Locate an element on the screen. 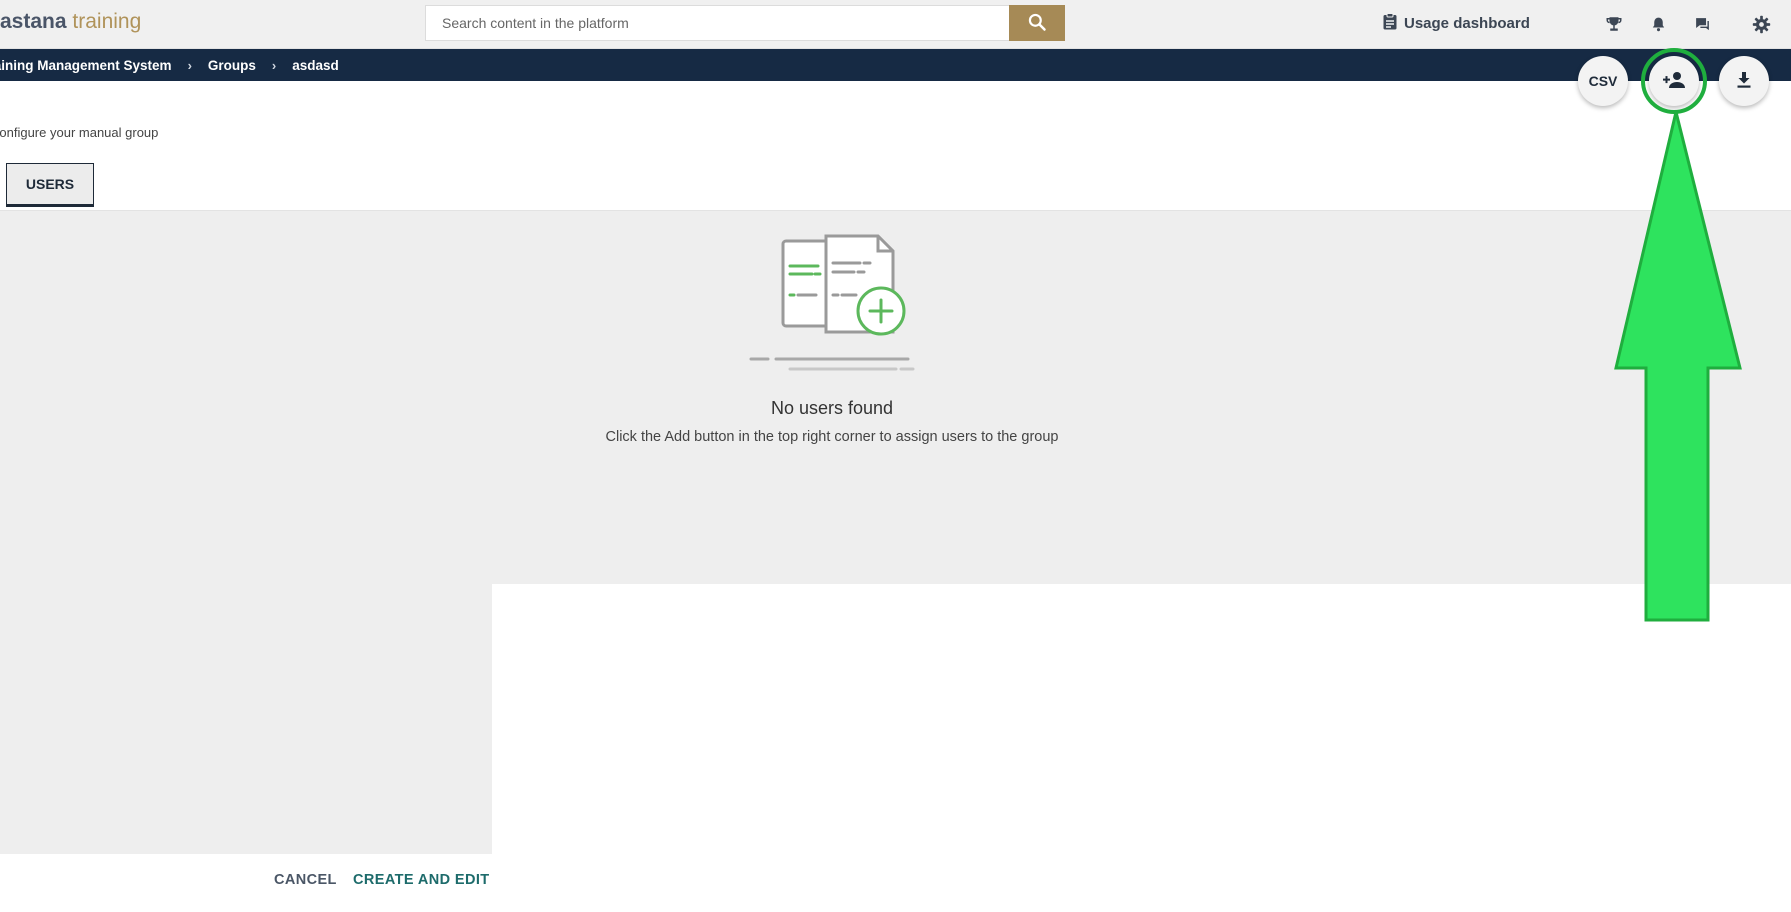 The width and height of the screenshot is (1791, 912). breadcrumb-item-tms: Training Management System is located at coordinates (86, 65).